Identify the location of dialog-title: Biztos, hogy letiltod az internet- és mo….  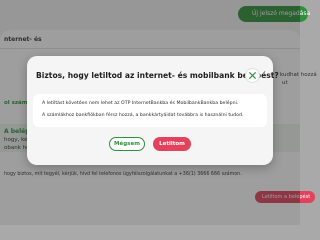
(157, 75).